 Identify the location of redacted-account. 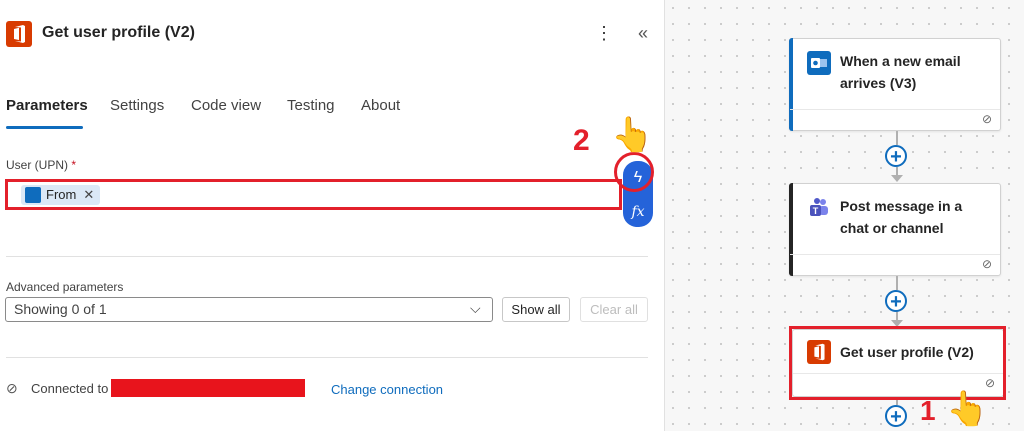
(208, 388).